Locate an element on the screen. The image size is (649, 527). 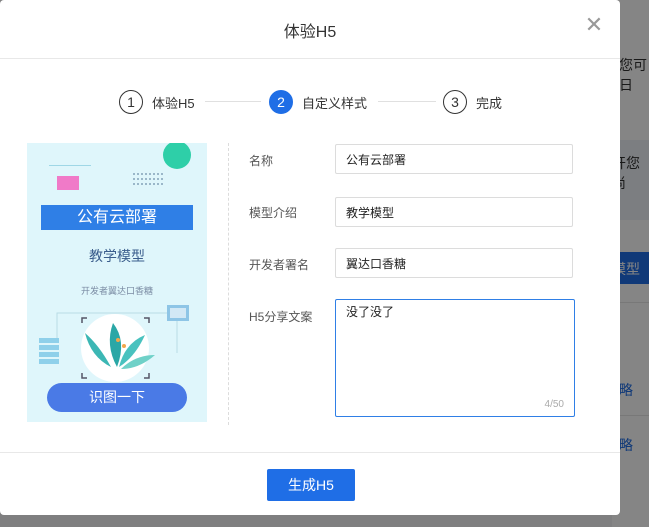
name-label: 名称 is located at coordinates (261, 161).